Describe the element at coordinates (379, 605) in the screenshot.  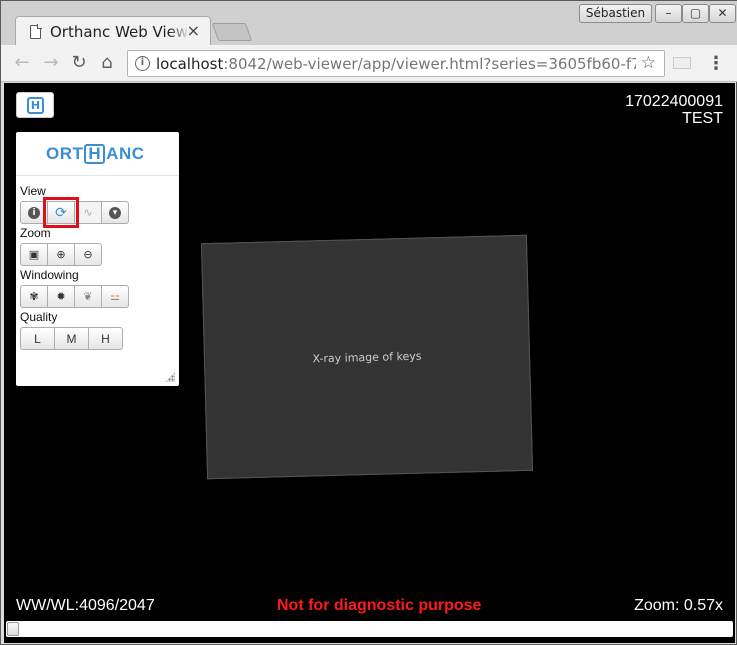
I see `diagnostic-warning: Not for diagnostic purpose` at that location.